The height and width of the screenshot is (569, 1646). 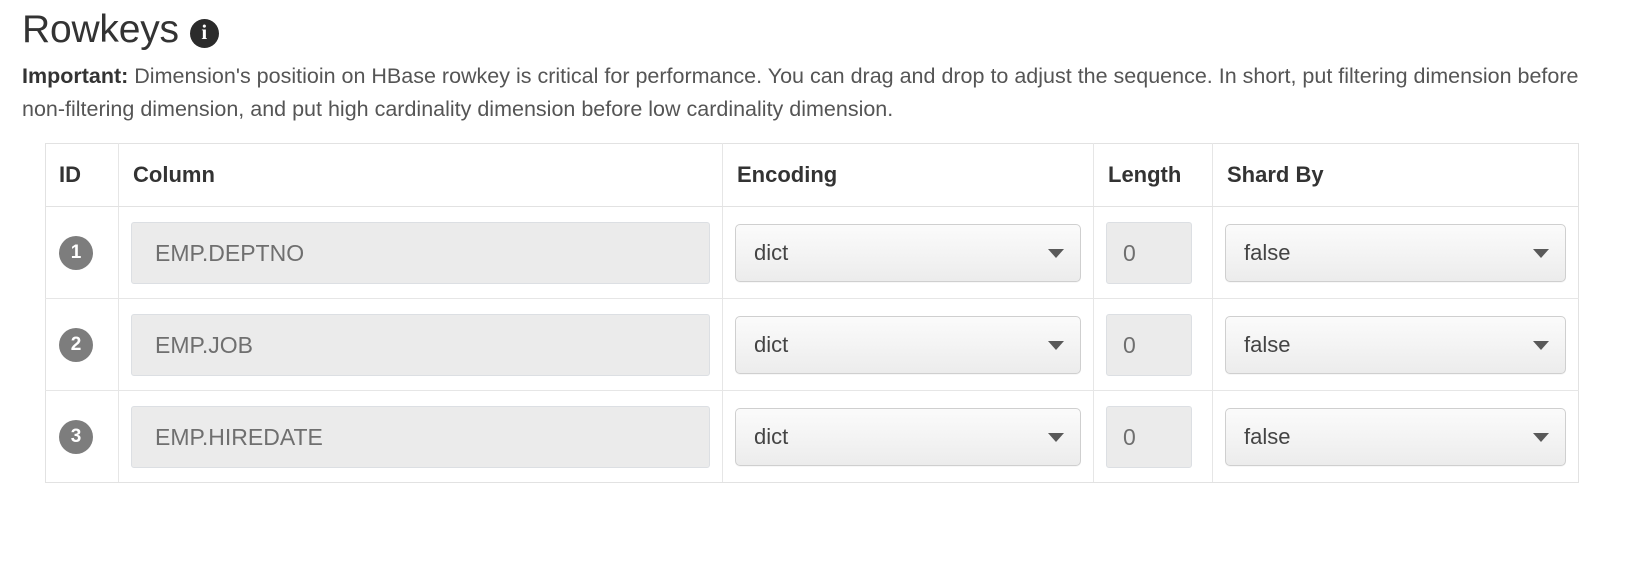 I want to click on important-label: Important:, so click(x=75, y=76).